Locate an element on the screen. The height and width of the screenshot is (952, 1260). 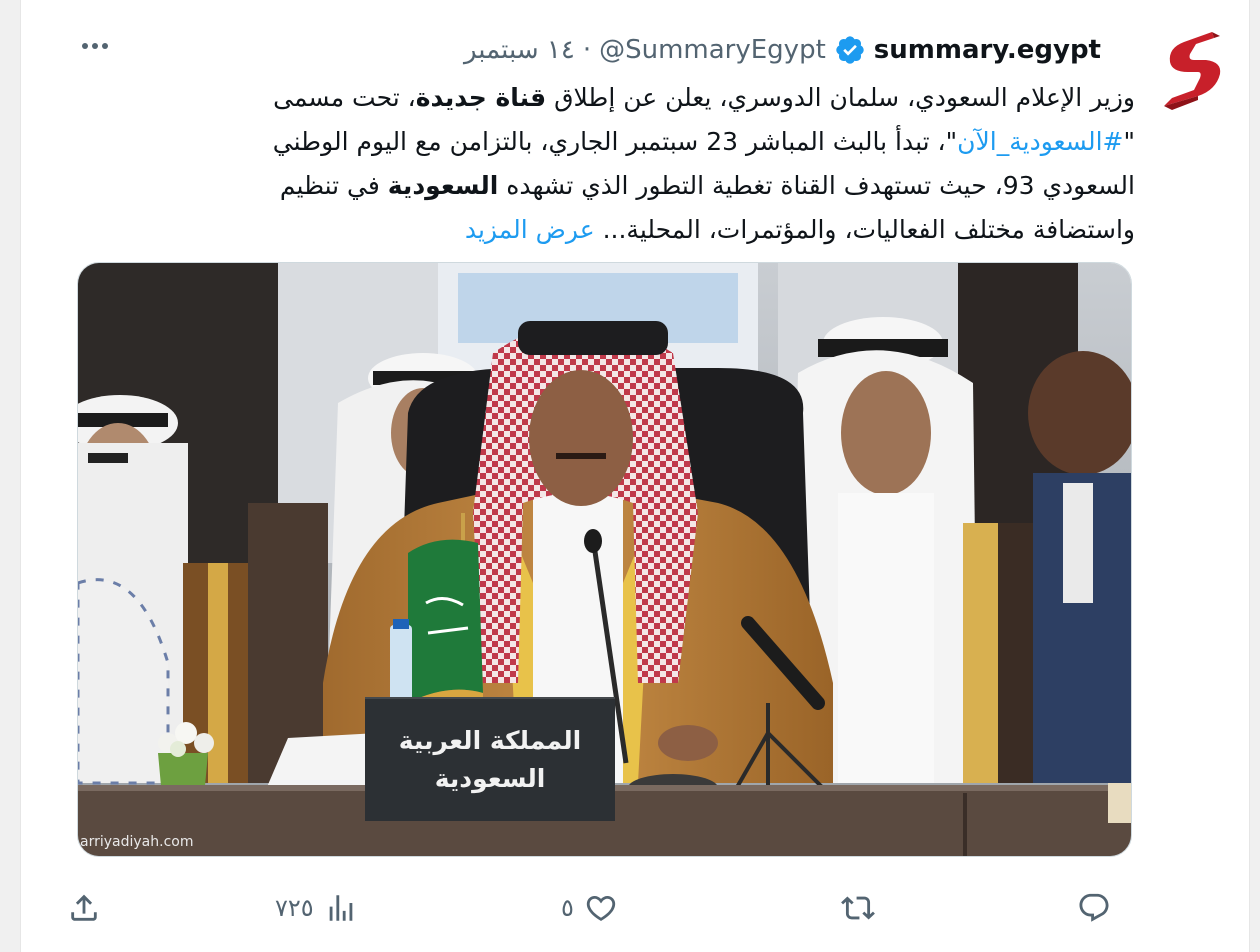
share-button is located at coordinates (84, 908).